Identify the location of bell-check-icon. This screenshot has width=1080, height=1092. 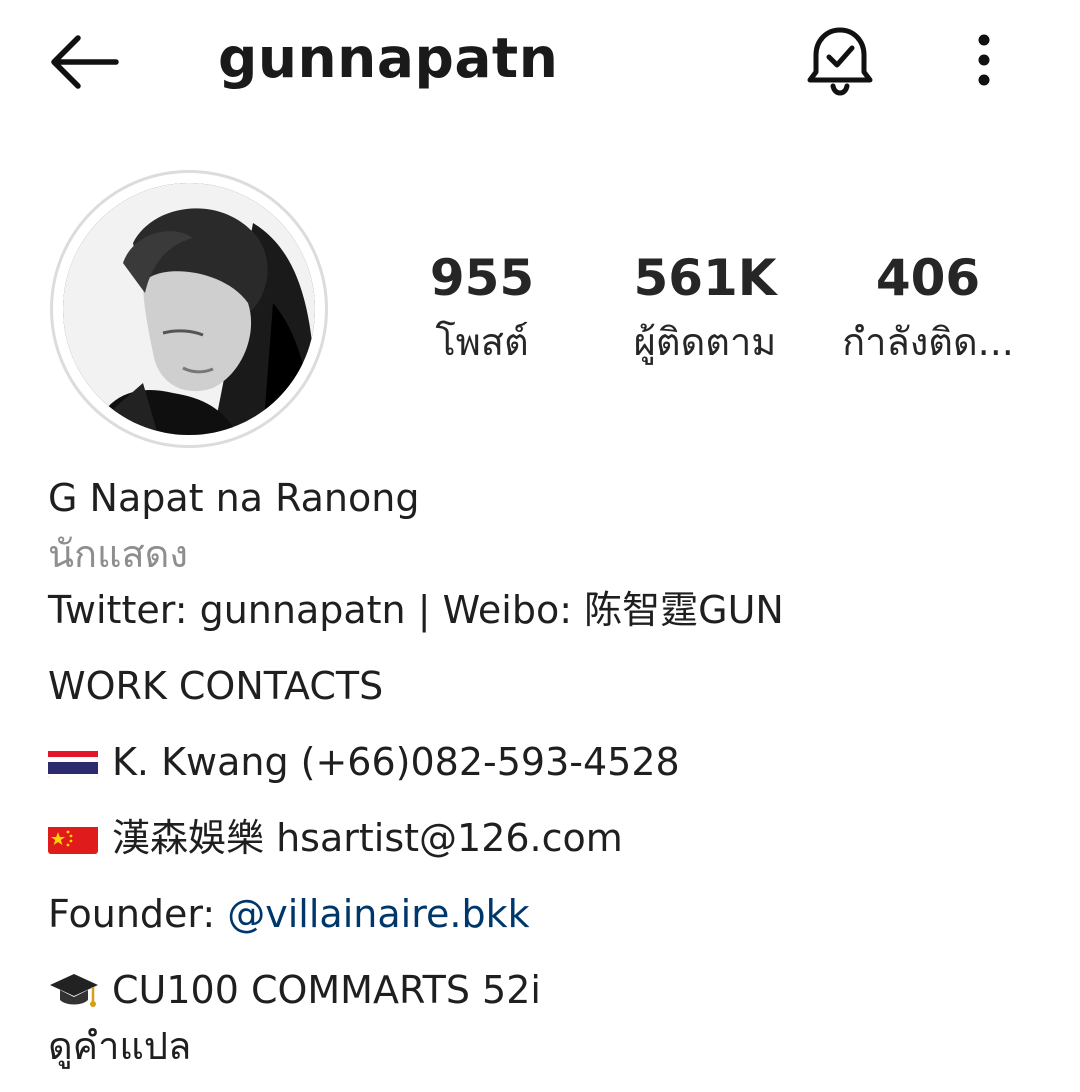
(840, 61).